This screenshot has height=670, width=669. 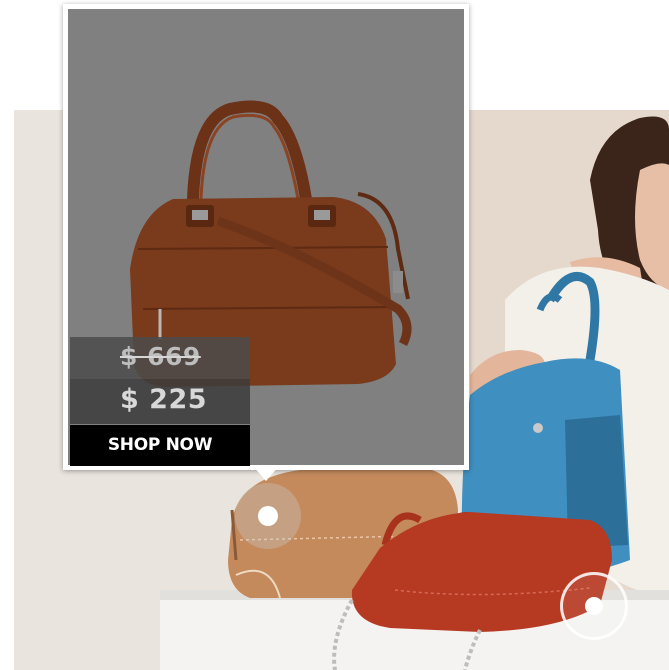 What do you see at coordinates (164, 399) in the screenshot?
I see `sale-price: $ 225` at bounding box center [164, 399].